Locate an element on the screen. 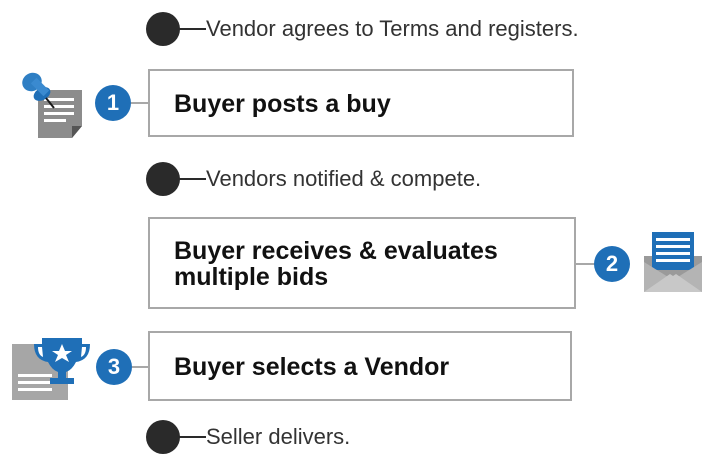 Image resolution: width=712 pixels, height=454 pixels. step-1-box: Buyer posts a buy is located at coordinates (361, 103).